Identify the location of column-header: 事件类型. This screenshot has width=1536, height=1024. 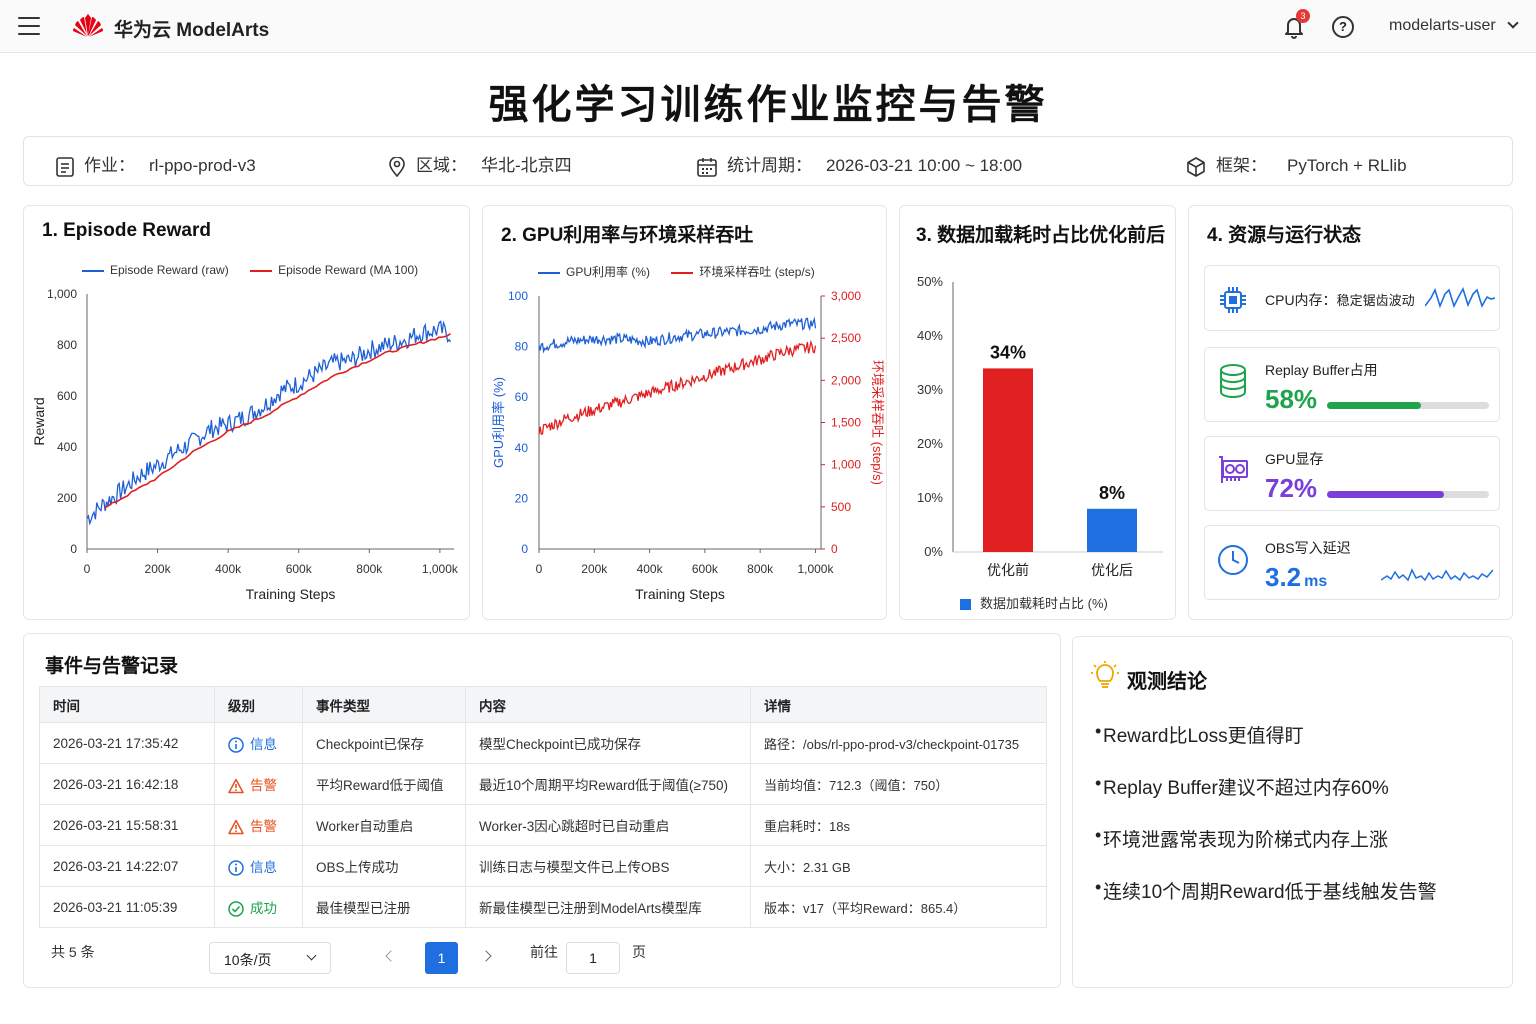
(384, 704).